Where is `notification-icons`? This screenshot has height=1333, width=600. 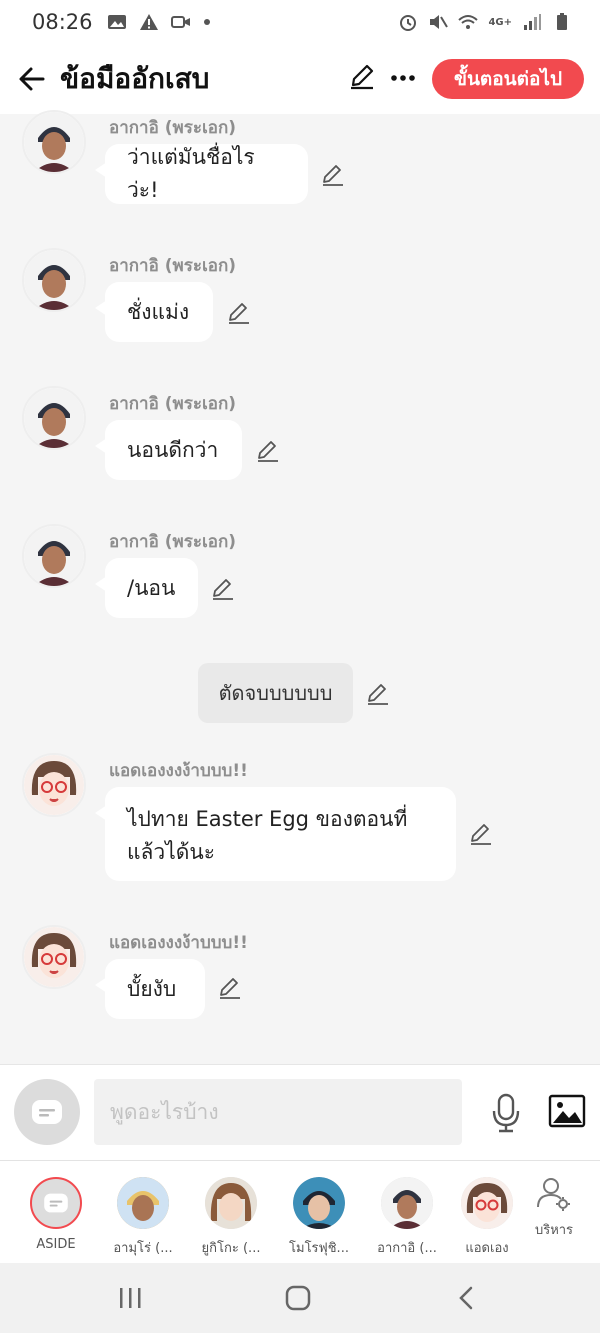 notification-icons is located at coordinates (159, 22).